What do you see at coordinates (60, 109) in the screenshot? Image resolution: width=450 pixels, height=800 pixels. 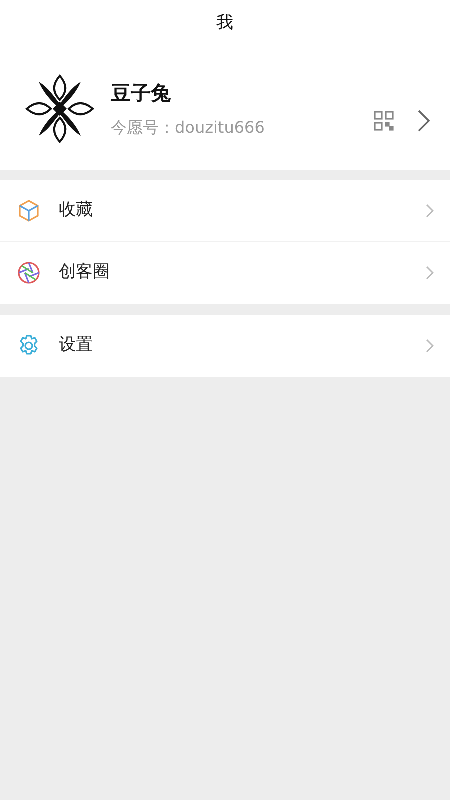 I see `avatar-logo` at bounding box center [60, 109].